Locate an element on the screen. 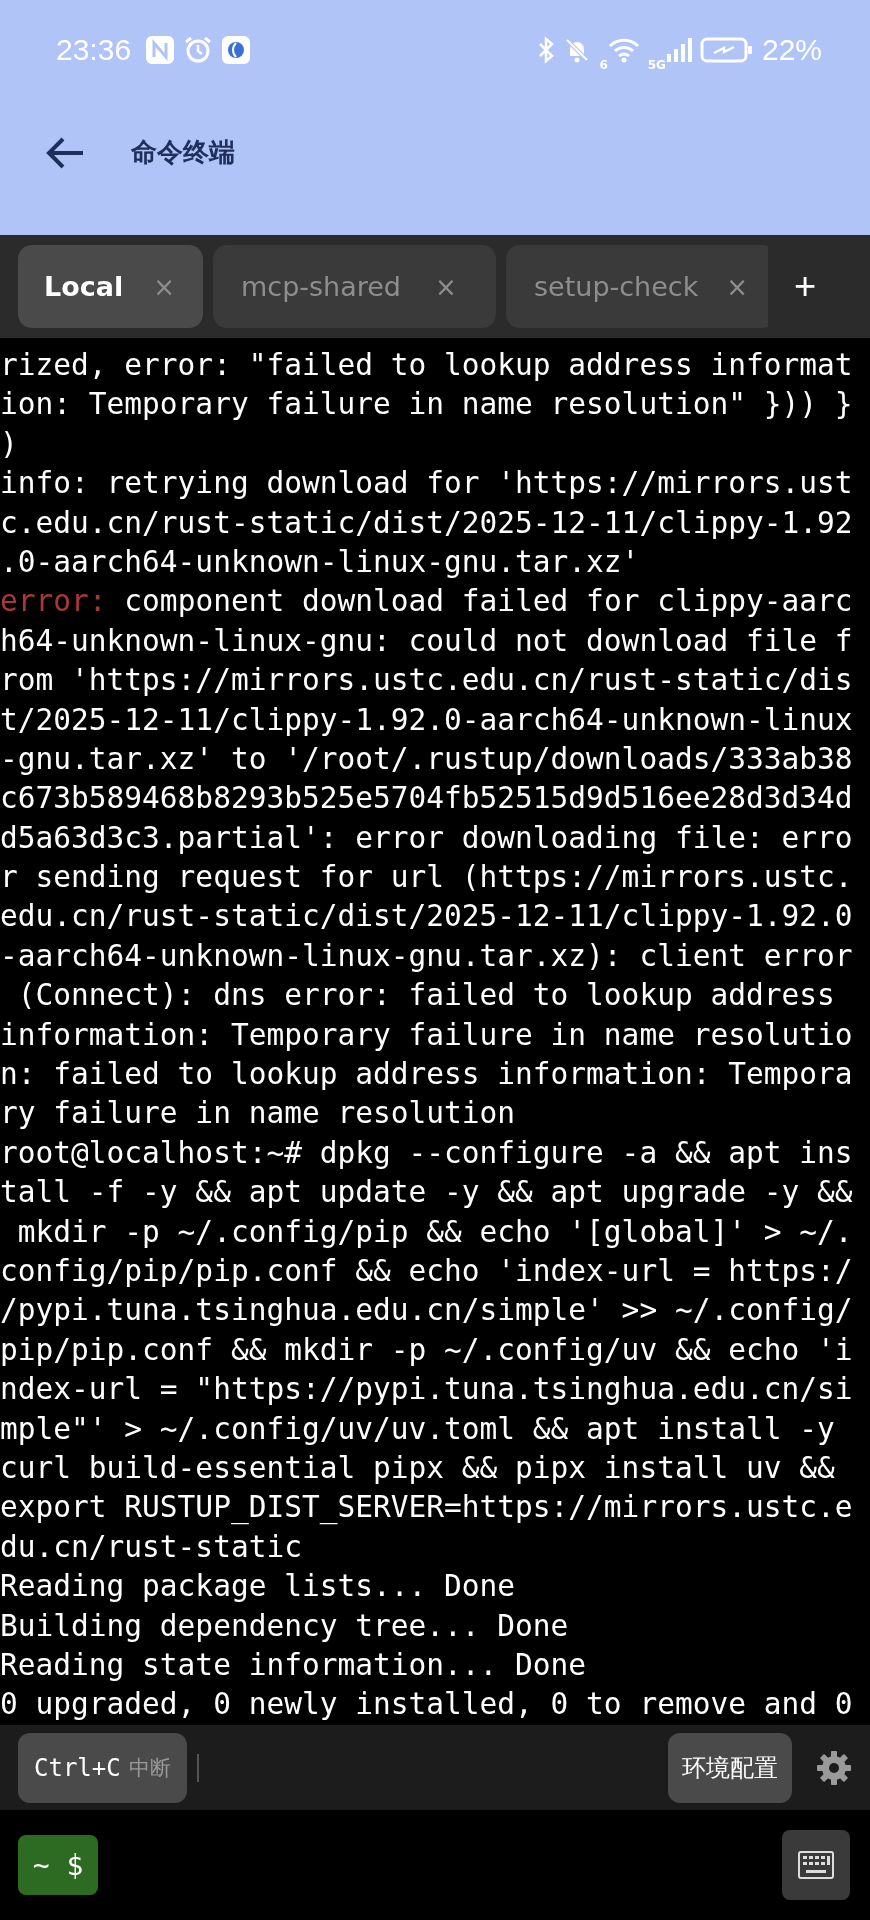 The width and height of the screenshot is (870, 1920). terminal-line: Building dependency tree... Done is located at coordinates (284, 1625).